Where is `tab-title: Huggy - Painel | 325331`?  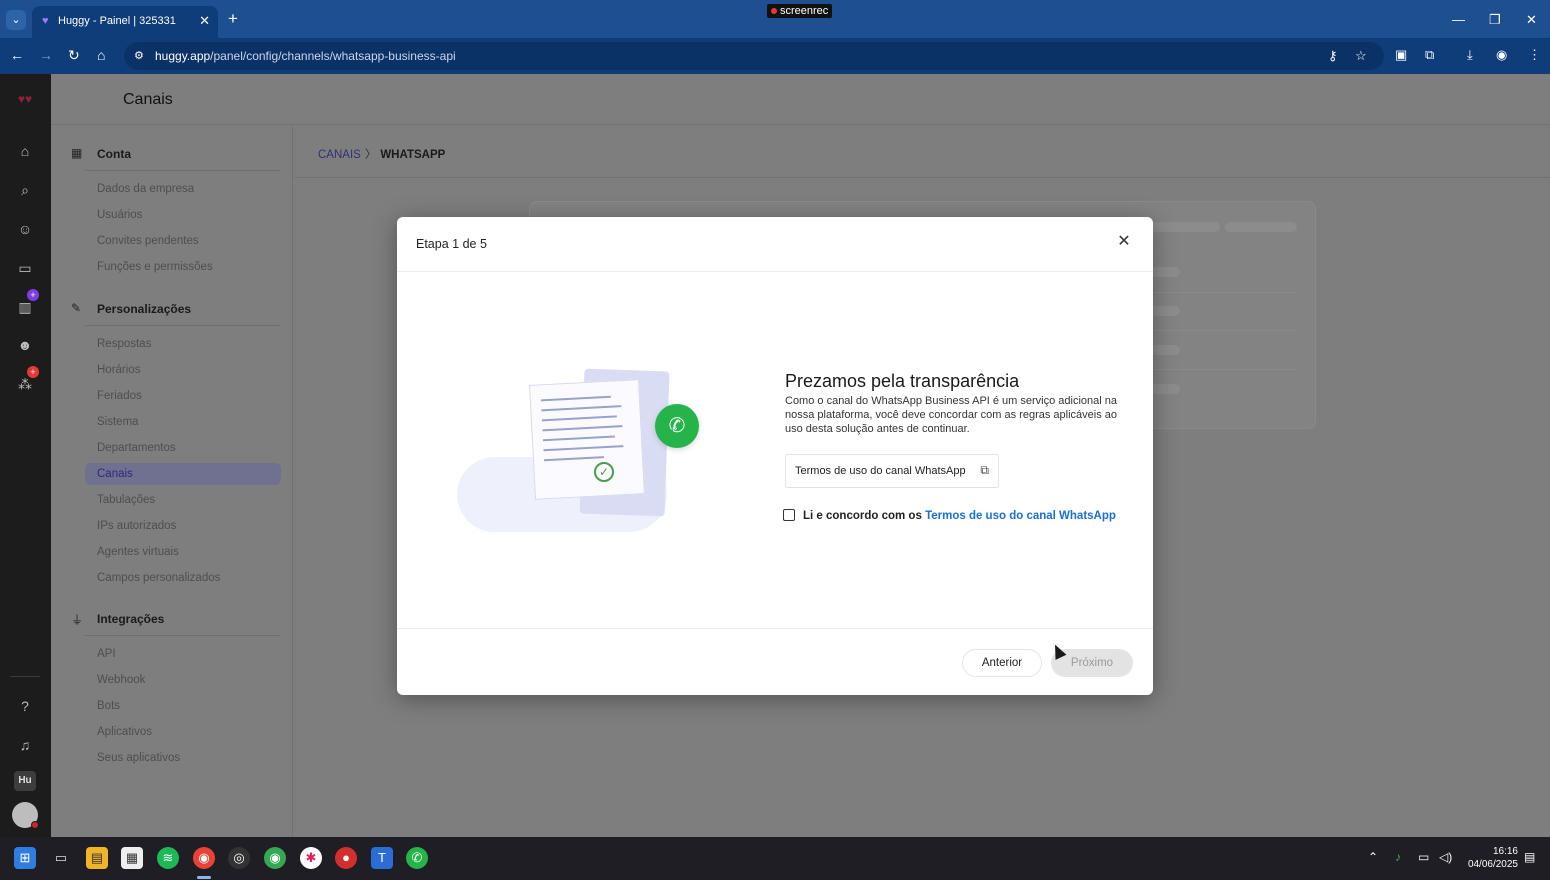 tab-title: Huggy - Painel | 325331 is located at coordinates (117, 21).